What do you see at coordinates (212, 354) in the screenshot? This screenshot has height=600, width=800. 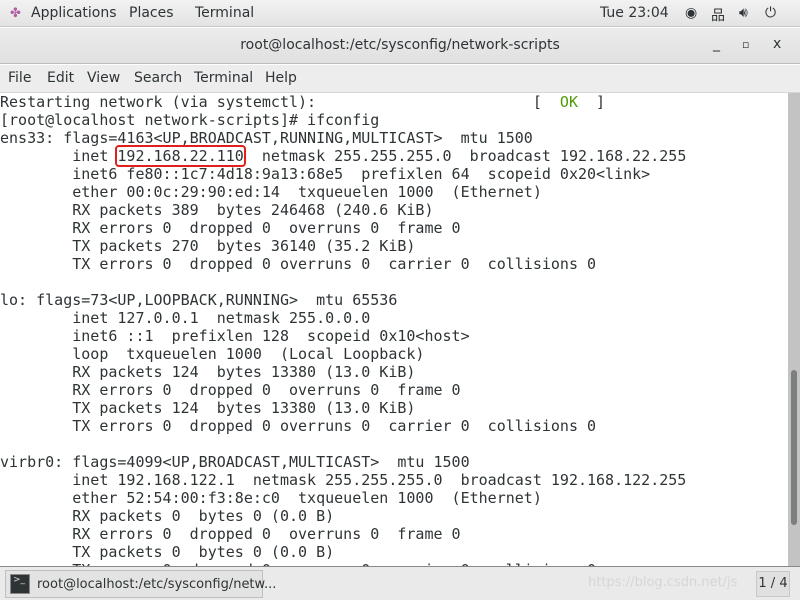 I see `terminal-line: loop txqueuelen 1000 (Local Loopback)` at bounding box center [212, 354].